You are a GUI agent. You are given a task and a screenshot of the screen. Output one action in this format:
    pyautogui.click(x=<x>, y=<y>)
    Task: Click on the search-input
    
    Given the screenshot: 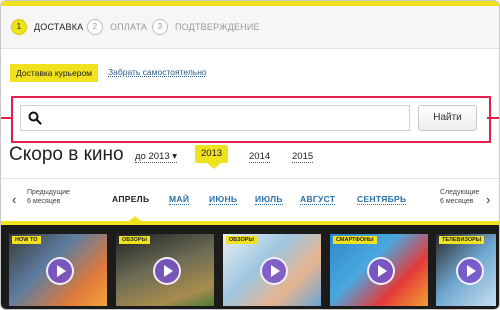 What is the action you would take?
    pyautogui.click(x=215, y=118)
    